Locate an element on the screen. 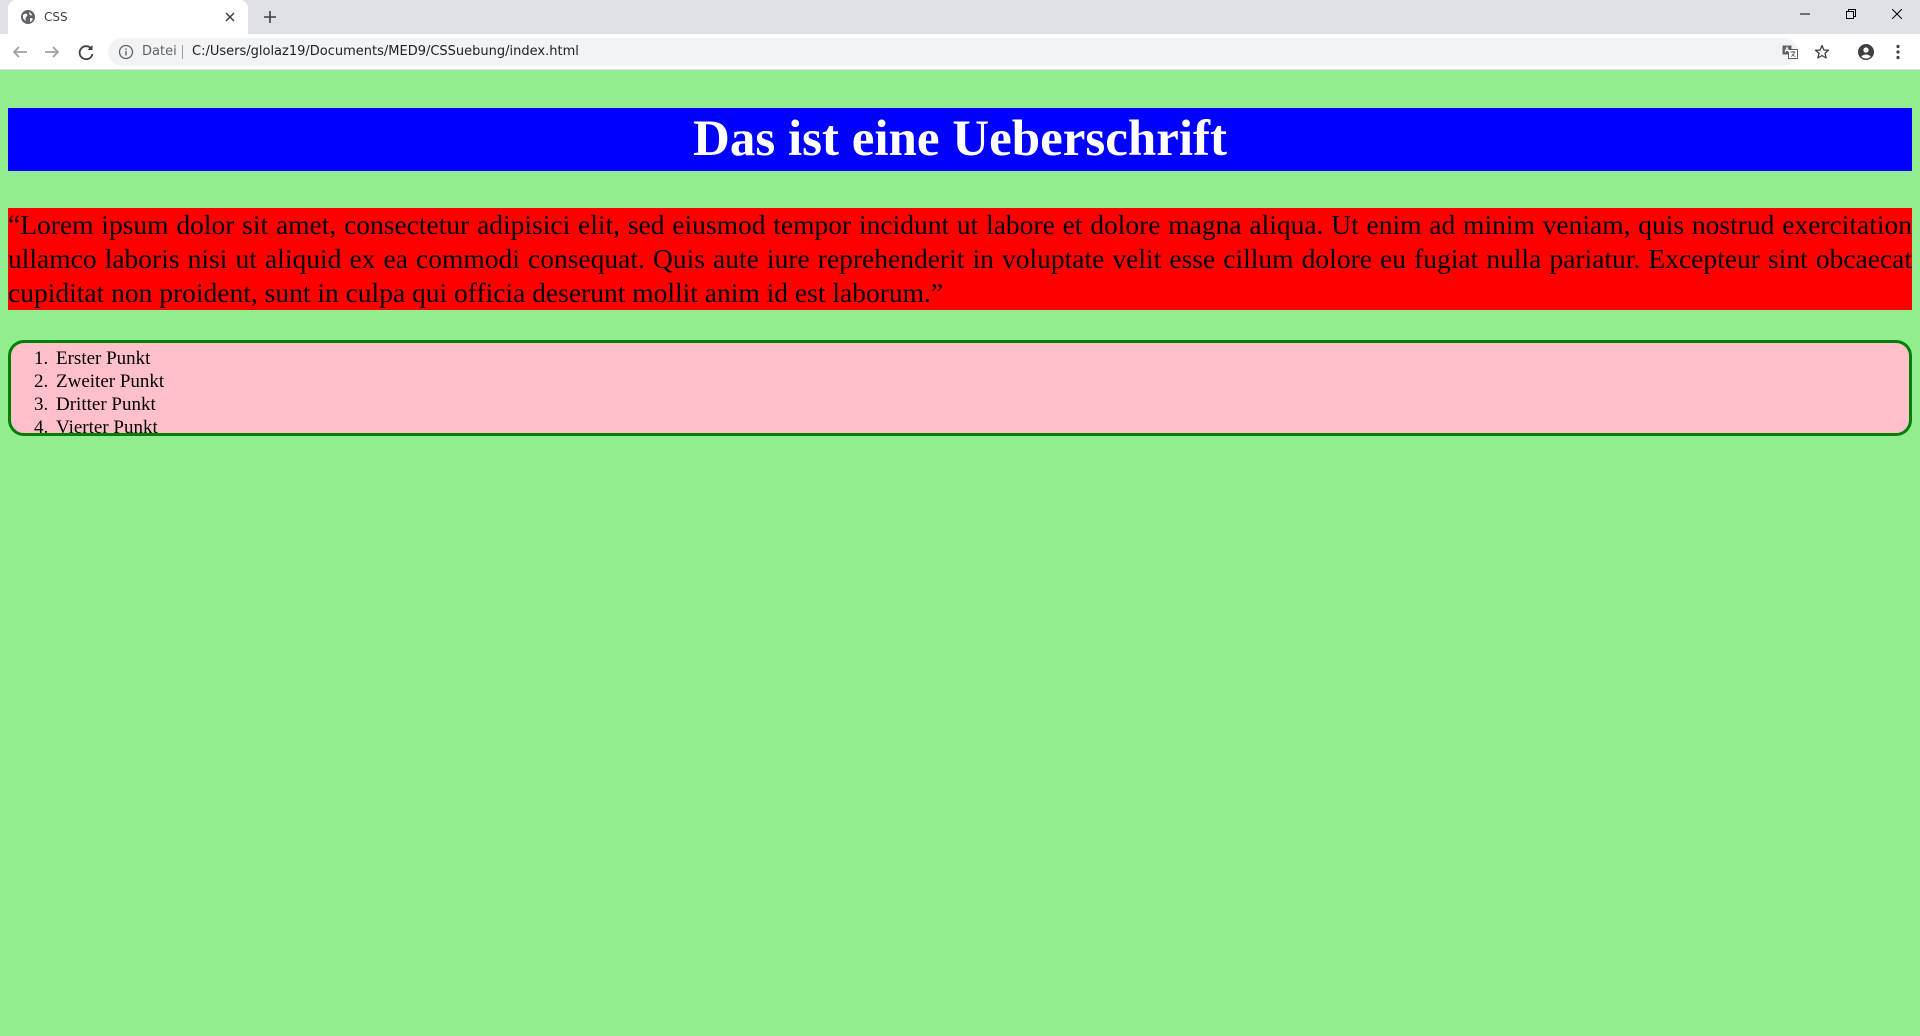  star-icon is located at coordinates (1822, 52).